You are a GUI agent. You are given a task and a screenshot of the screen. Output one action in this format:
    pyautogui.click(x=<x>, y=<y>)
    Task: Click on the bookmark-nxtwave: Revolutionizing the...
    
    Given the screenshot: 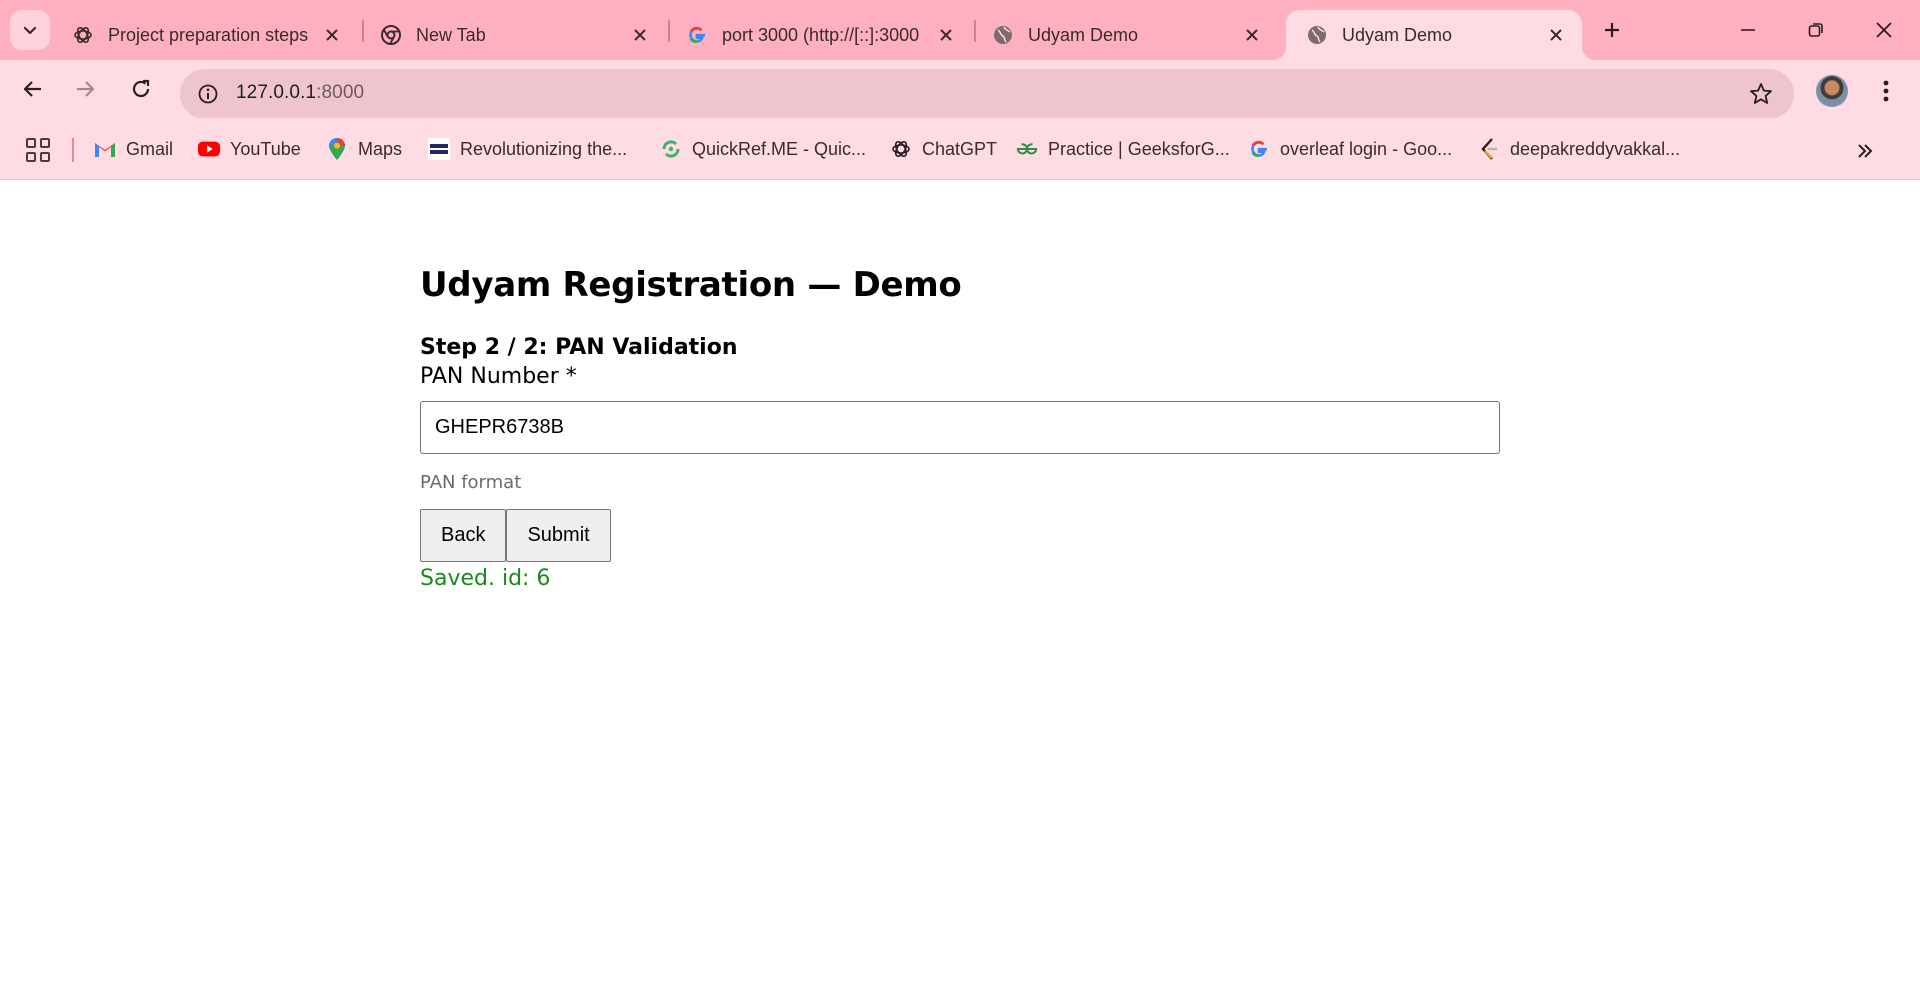 What is the action you would take?
    pyautogui.click(x=527, y=149)
    